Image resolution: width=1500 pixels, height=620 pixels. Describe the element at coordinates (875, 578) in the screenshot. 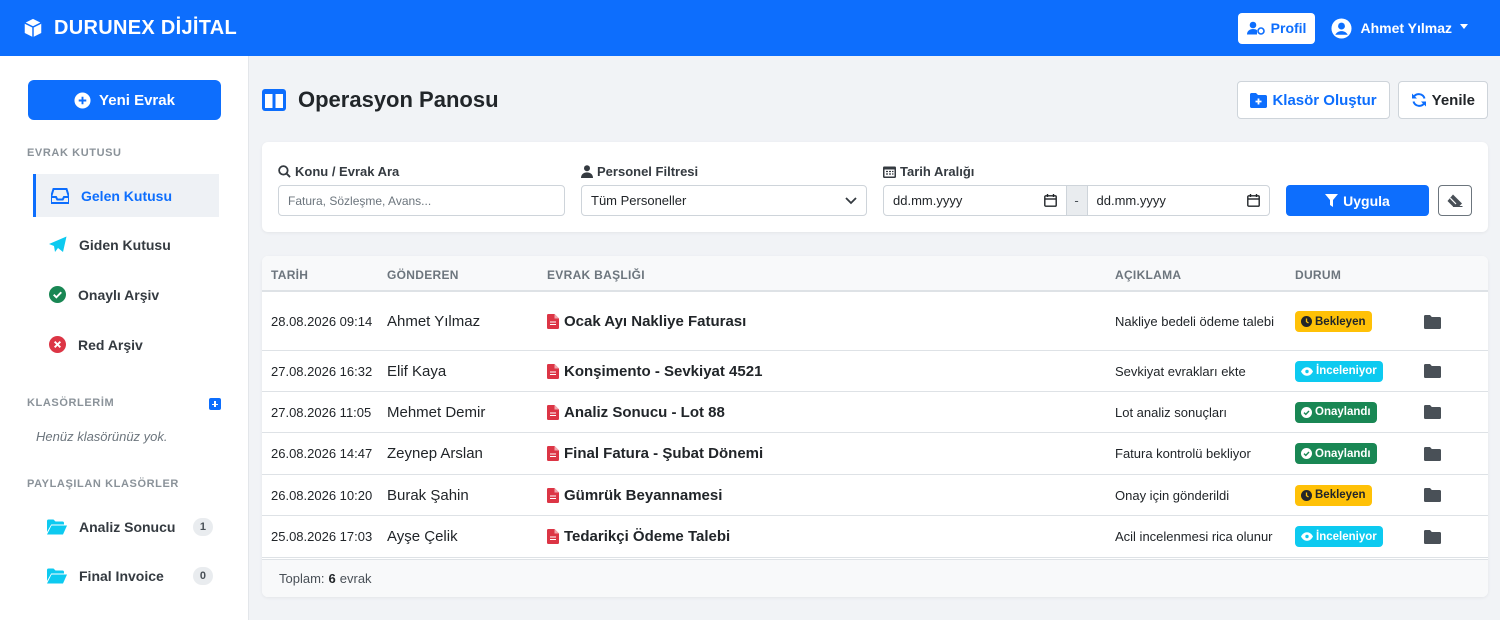

I see `table-footer: Toplam: 6 evrak` at that location.